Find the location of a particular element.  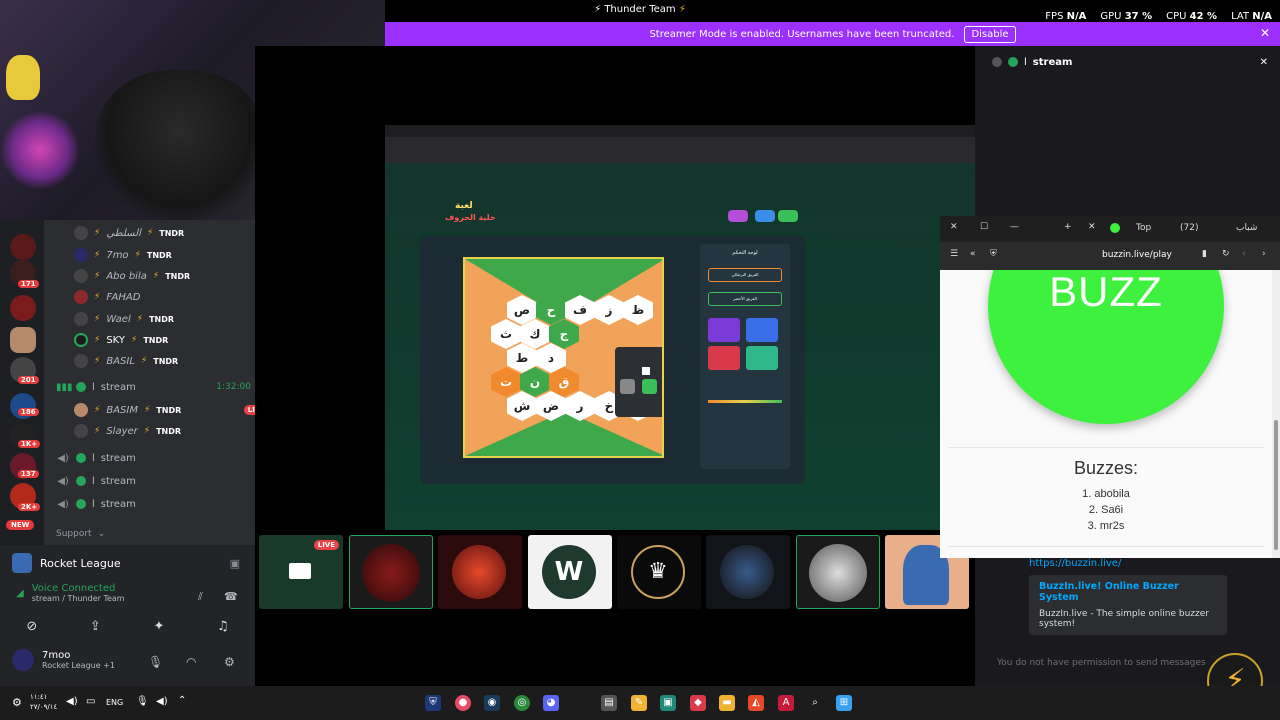

hex-cell: ث is located at coordinates (506, 334).